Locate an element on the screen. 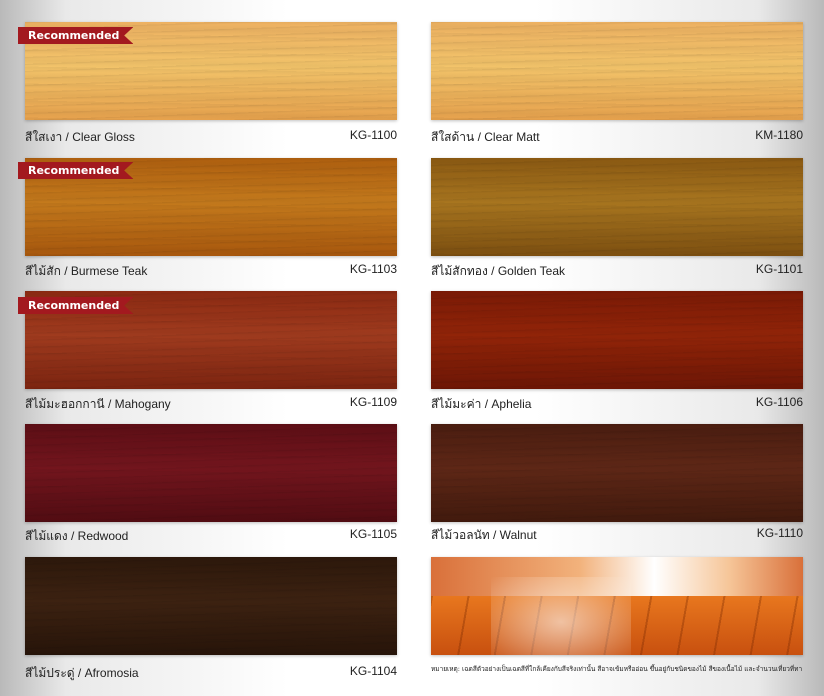 This screenshot has height=696, width=824. swatch-aphelia is located at coordinates (617, 340).